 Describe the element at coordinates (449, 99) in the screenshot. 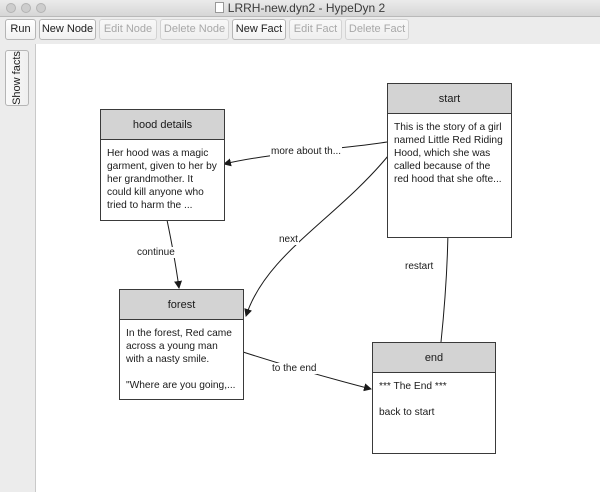

I see `node-title: start` at that location.